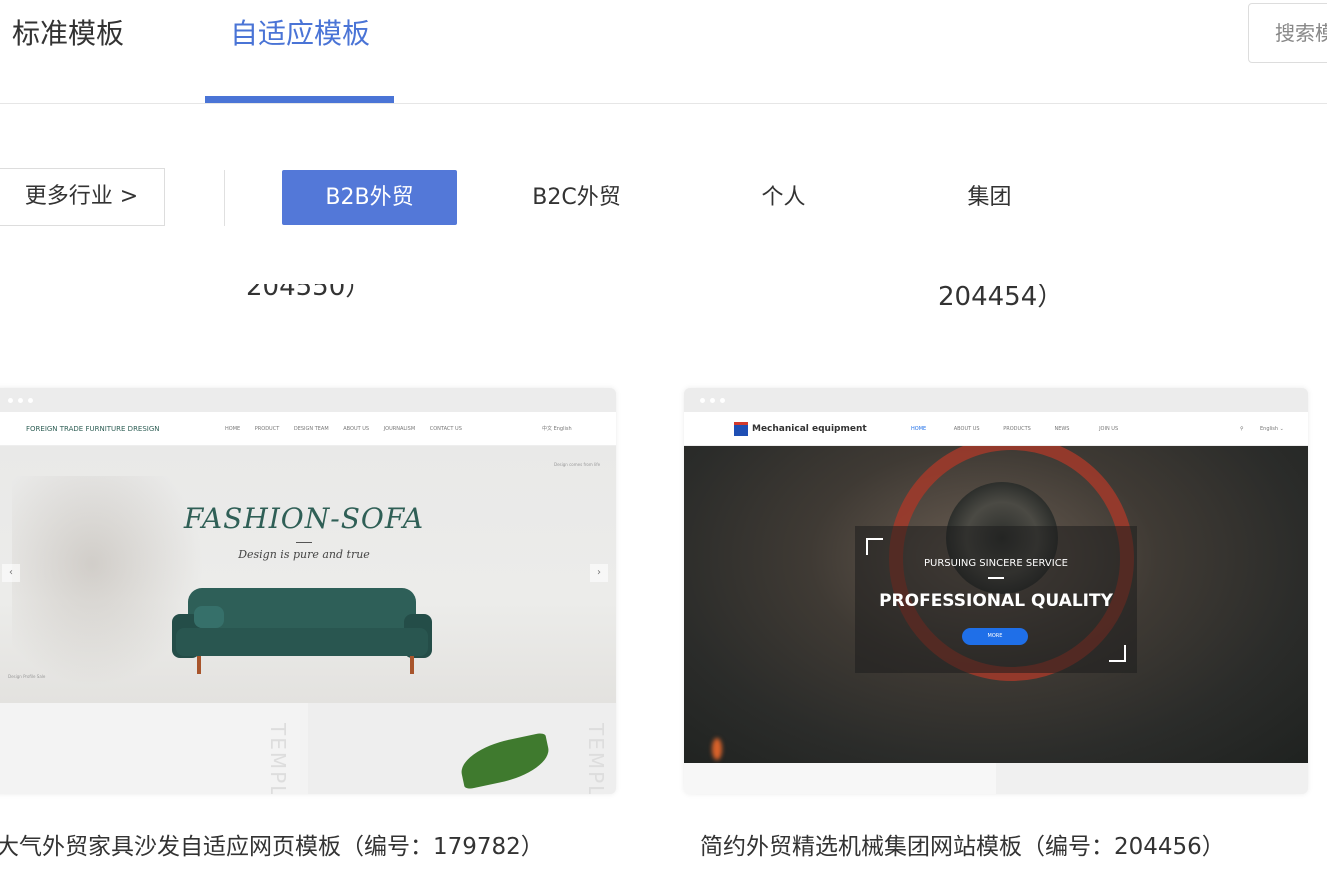 The width and height of the screenshot is (1327, 874). What do you see at coordinates (11, 573) in the screenshot?
I see `carousel-prev-icon: ‹` at bounding box center [11, 573].